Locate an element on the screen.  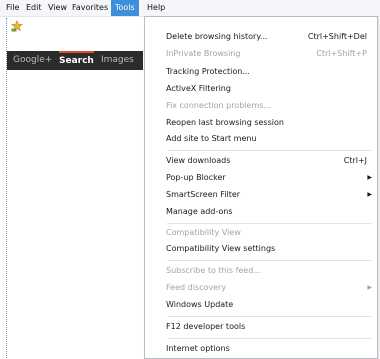
menu-help: Help is located at coordinates (156, 8).